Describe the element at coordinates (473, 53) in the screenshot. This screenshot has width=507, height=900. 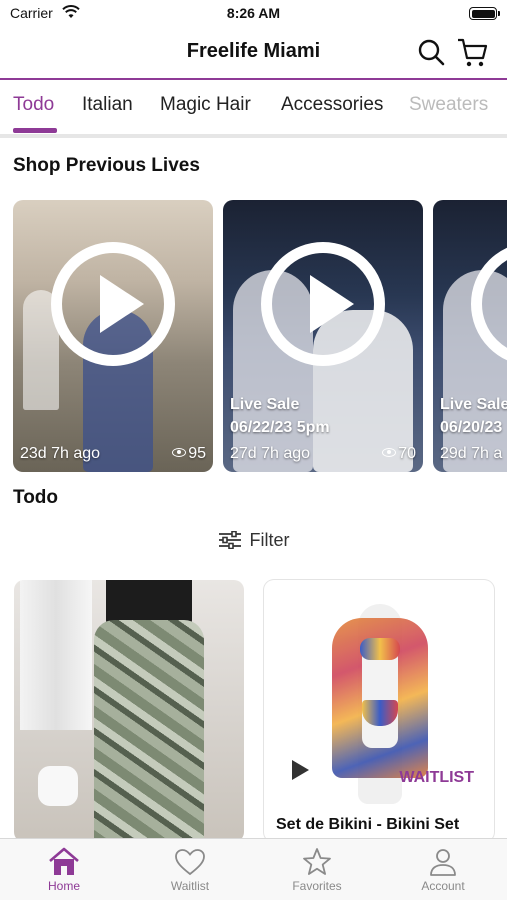
I see `cart-icon` at that location.